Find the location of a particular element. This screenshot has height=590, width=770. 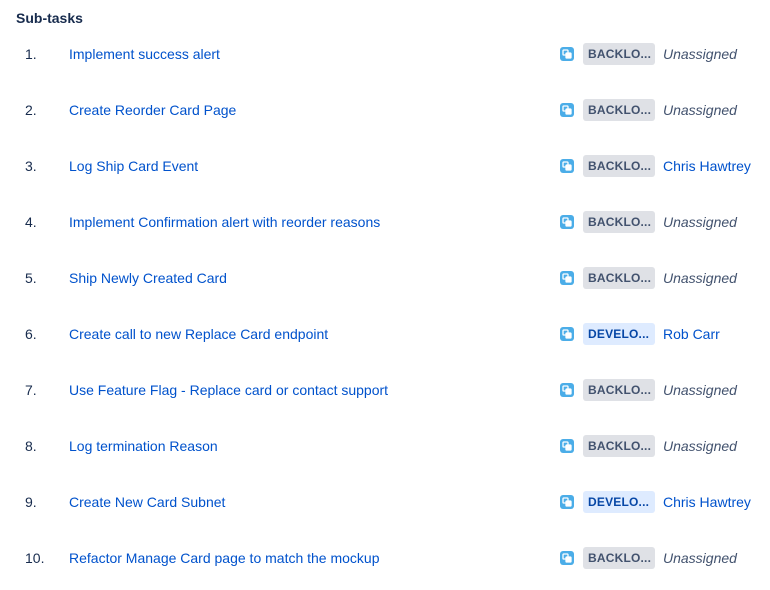

subtask-number: 2. is located at coordinates (31, 110).